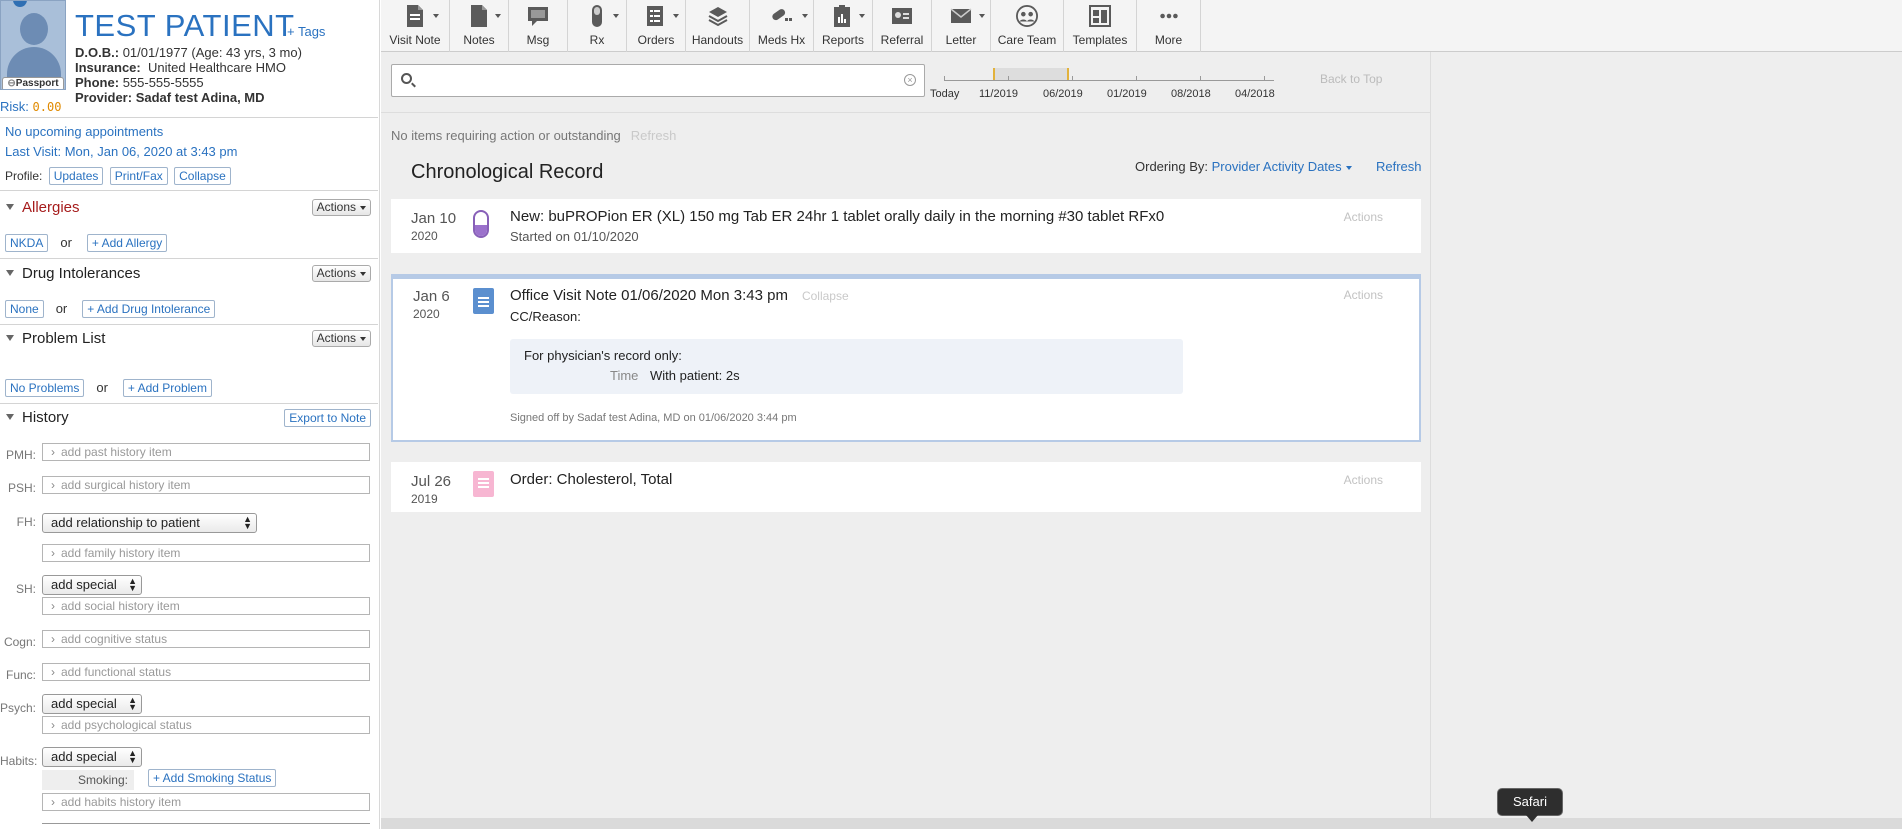  What do you see at coordinates (189, 340) in the screenshot?
I see `problem-list-section-header: Problem List Actions` at bounding box center [189, 340].